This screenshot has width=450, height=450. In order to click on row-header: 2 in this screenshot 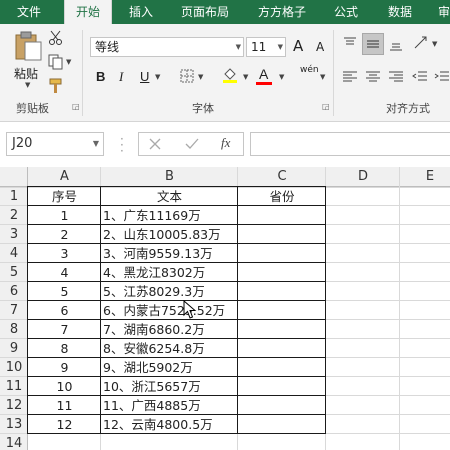, I will do `click(14, 215)`.